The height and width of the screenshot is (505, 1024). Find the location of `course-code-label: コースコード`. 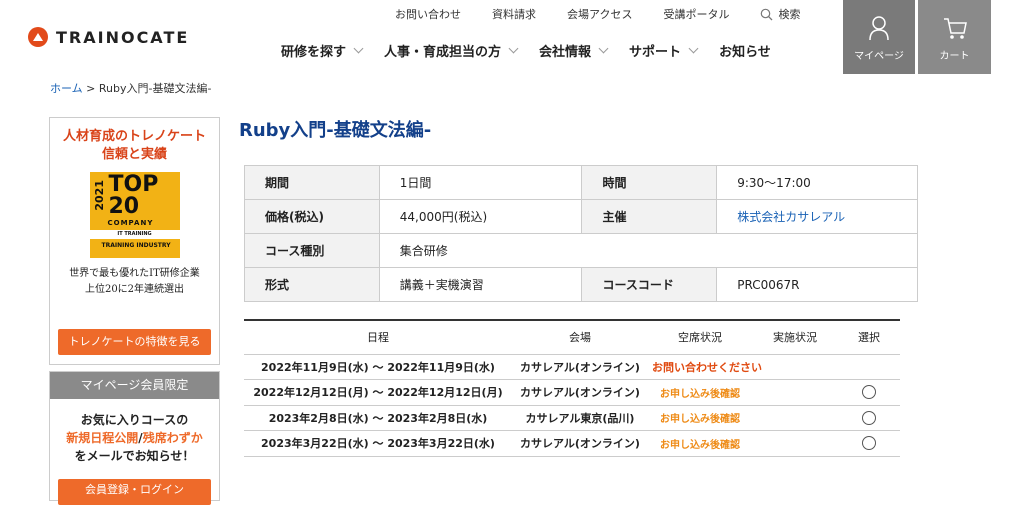

course-code-label: コースコード is located at coordinates (649, 284).